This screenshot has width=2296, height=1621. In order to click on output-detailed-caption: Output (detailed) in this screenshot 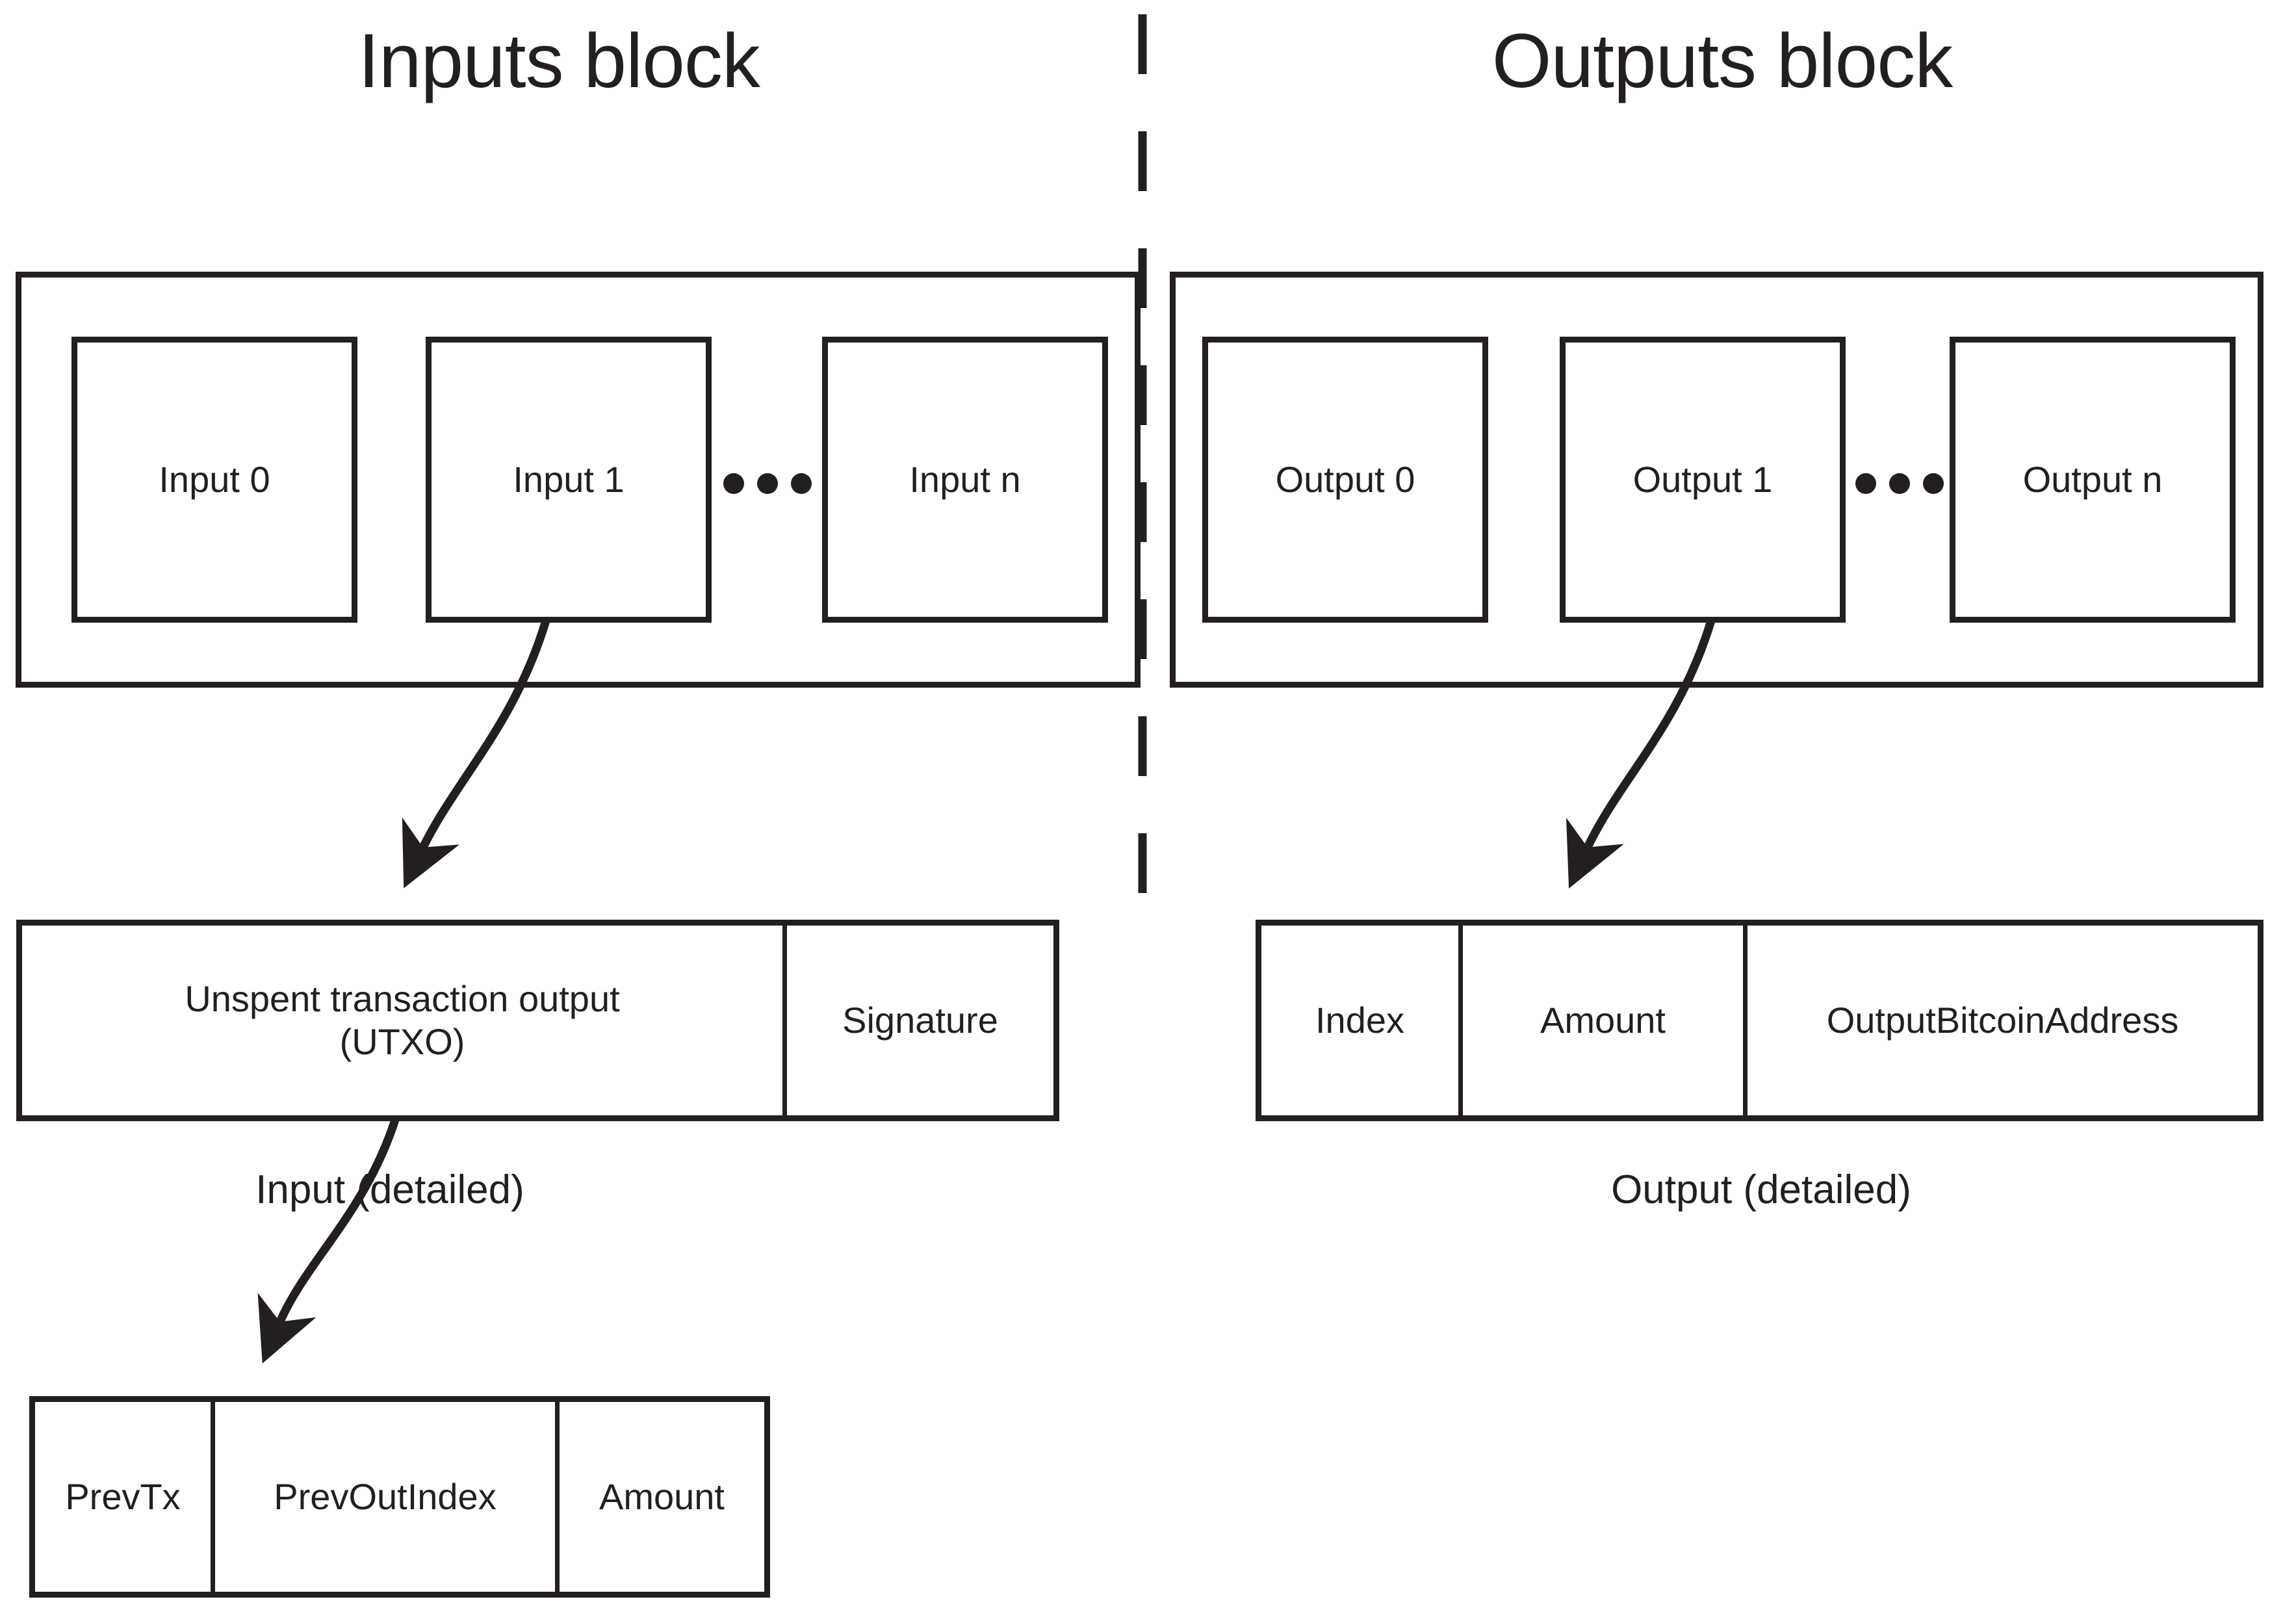, I will do `click(1761, 1189)`.